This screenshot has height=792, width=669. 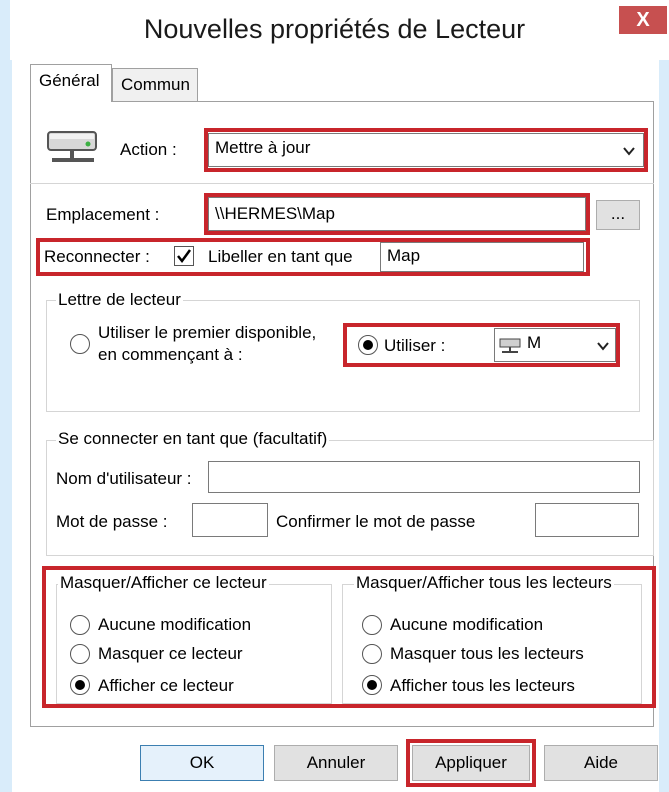 I want to click on hide-this-legend: Masquer/Afficher ce lecteur, so click(x=163, y=583).